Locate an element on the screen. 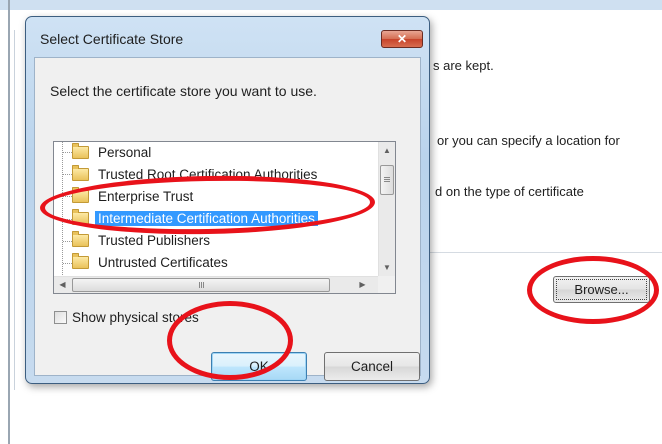  scroll-up-arrow-icon: ▲ is located at coordinates (387, 150).